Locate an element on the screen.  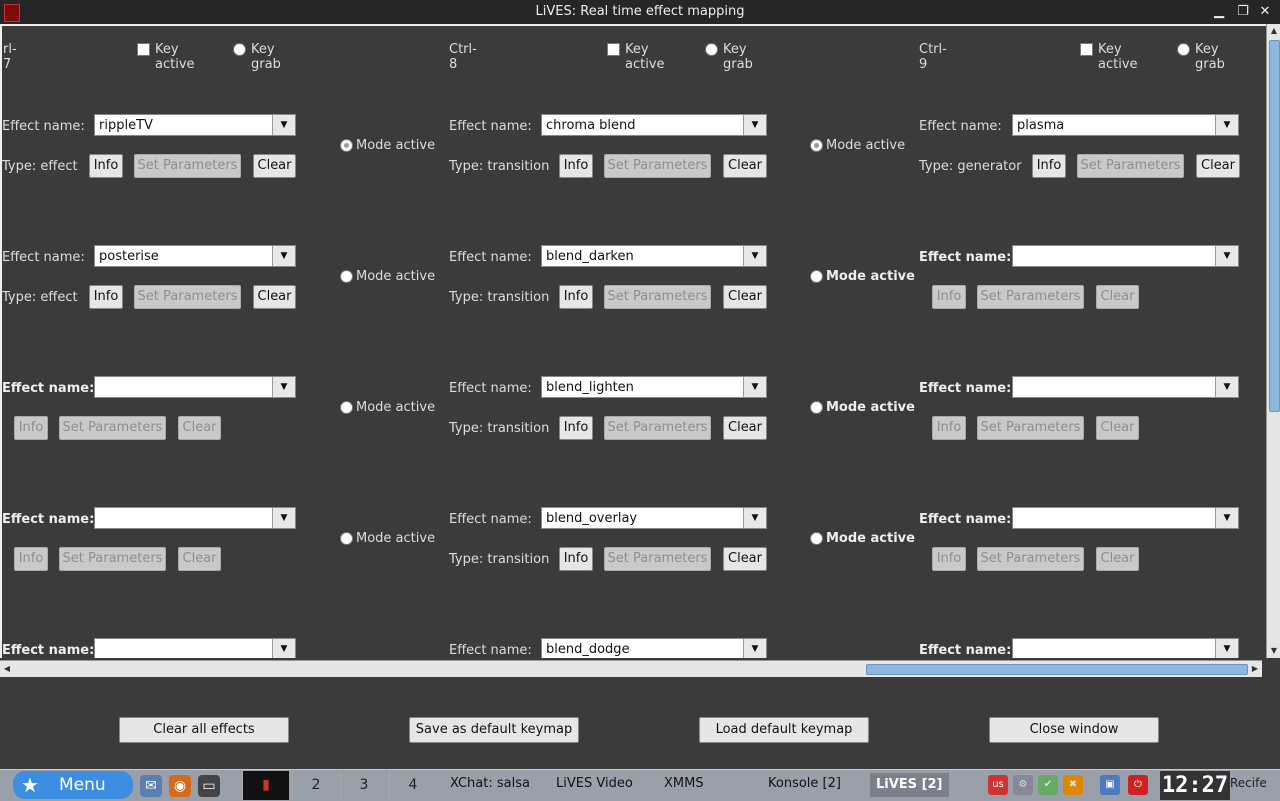
effect-name-combo: chroma blend ▼ is located at coordinates (654, 125).